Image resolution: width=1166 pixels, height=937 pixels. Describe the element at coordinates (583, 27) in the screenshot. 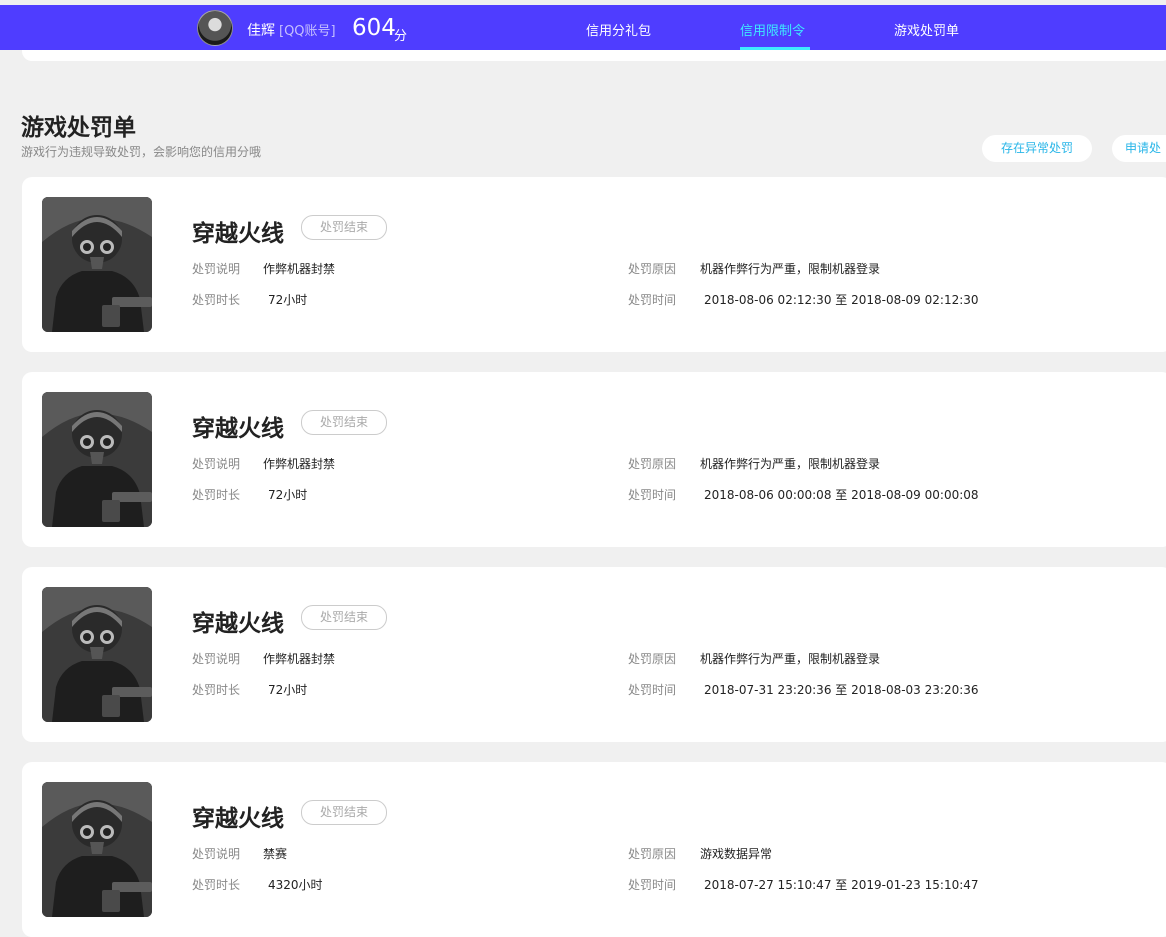

I see `top-nav-bar: 佳辉 [QQ账号] 604 分 信用分礼包 信用限制令 游戏处罚单` at that location.